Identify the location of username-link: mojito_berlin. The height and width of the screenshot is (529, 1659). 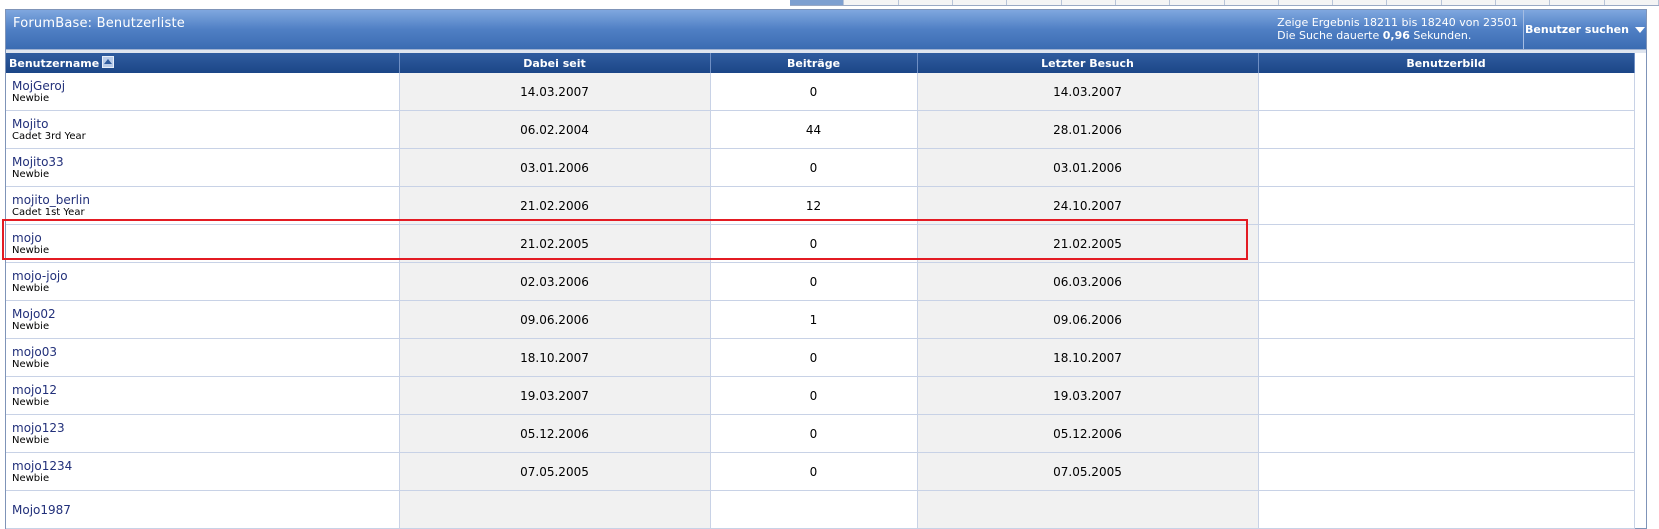
(205, 200).